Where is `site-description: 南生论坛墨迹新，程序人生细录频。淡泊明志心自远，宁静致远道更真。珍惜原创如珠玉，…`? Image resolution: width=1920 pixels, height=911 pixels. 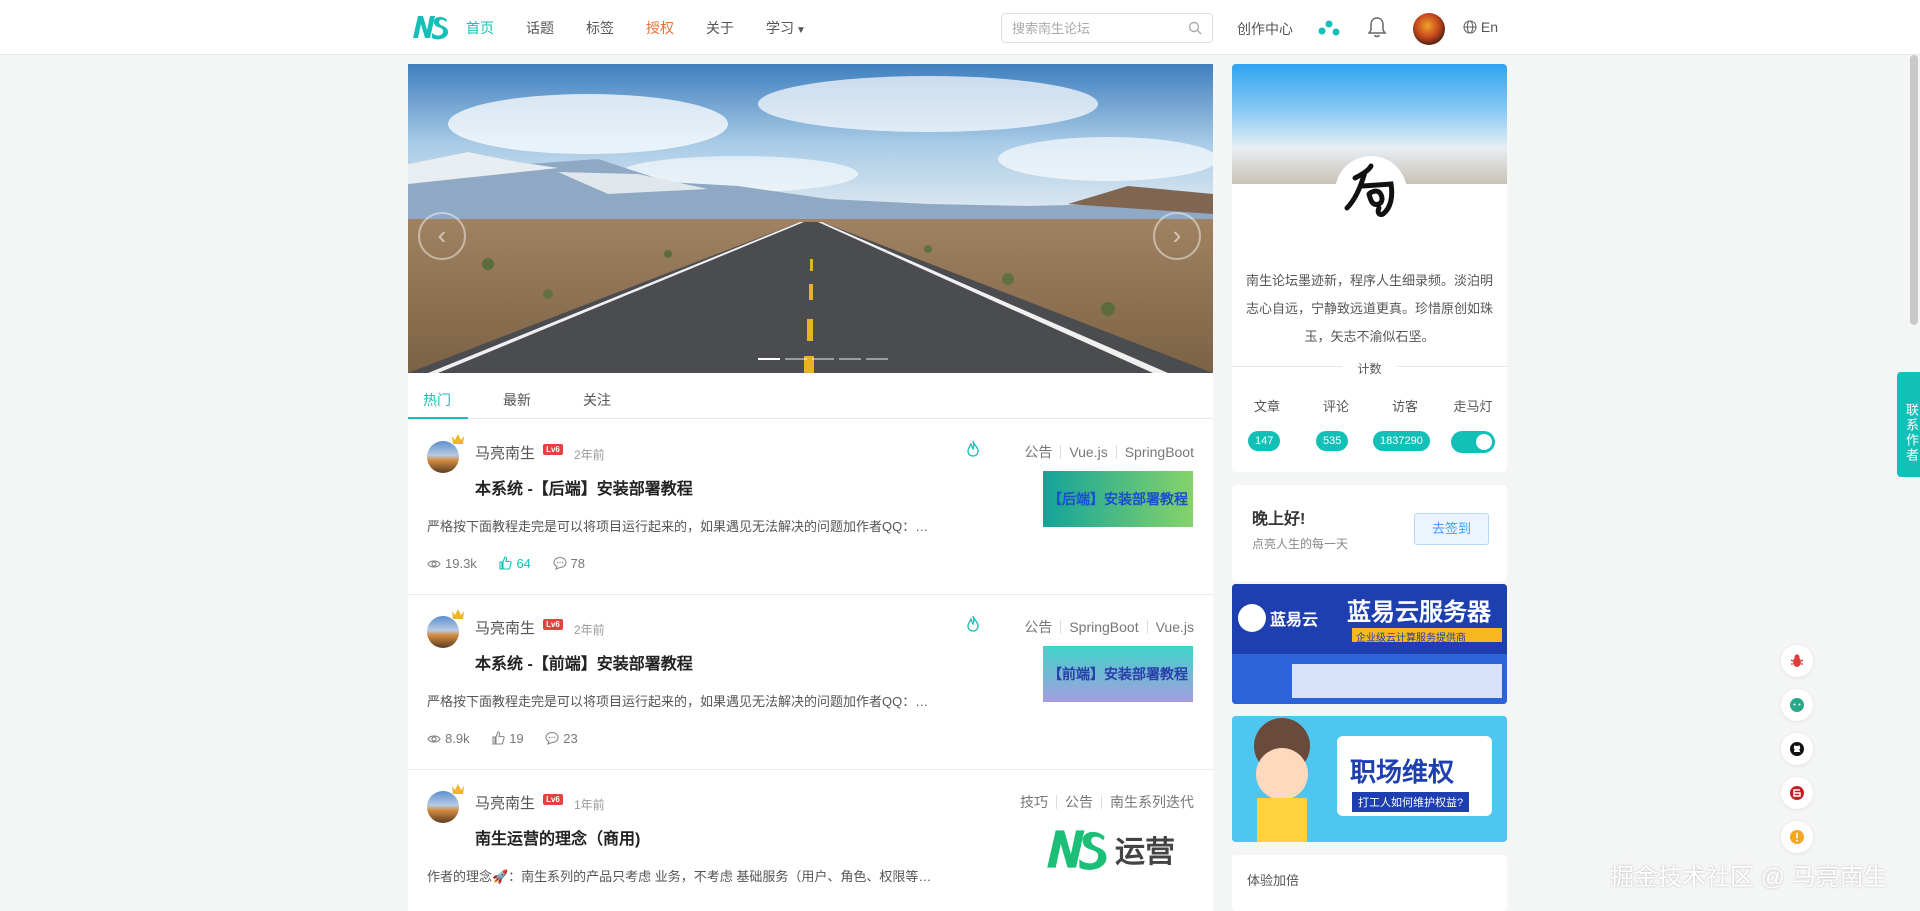 site-description: 南生论坛墨迹新，程序人生细录频。淡泊明志心自远，宁静致远道更真。珍惜原创如珠玉，… is located at coordinates (1369, 308).